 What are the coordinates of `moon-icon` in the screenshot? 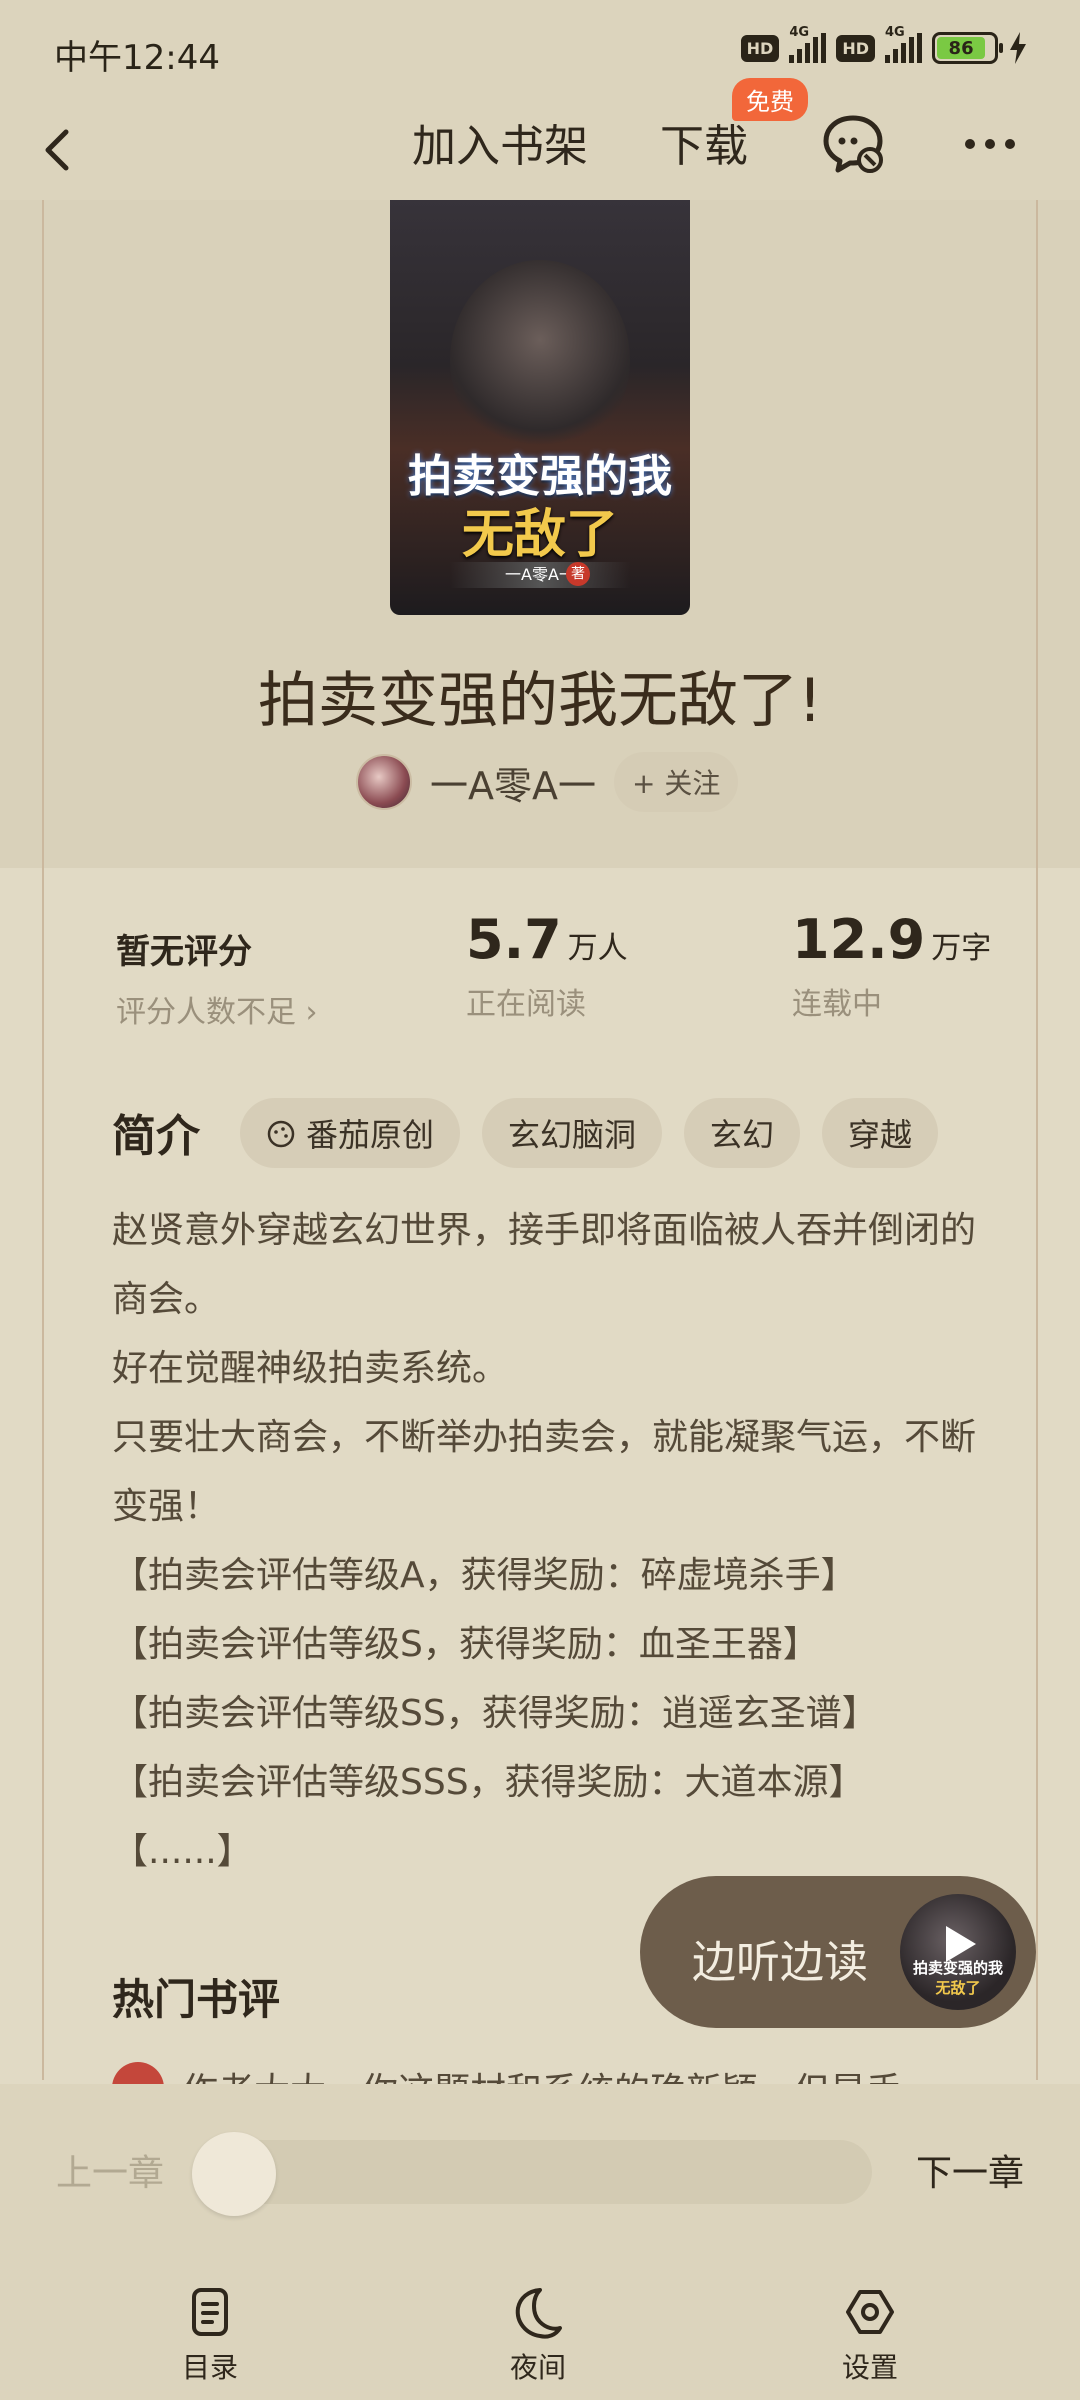 It's located at (538, 2313).